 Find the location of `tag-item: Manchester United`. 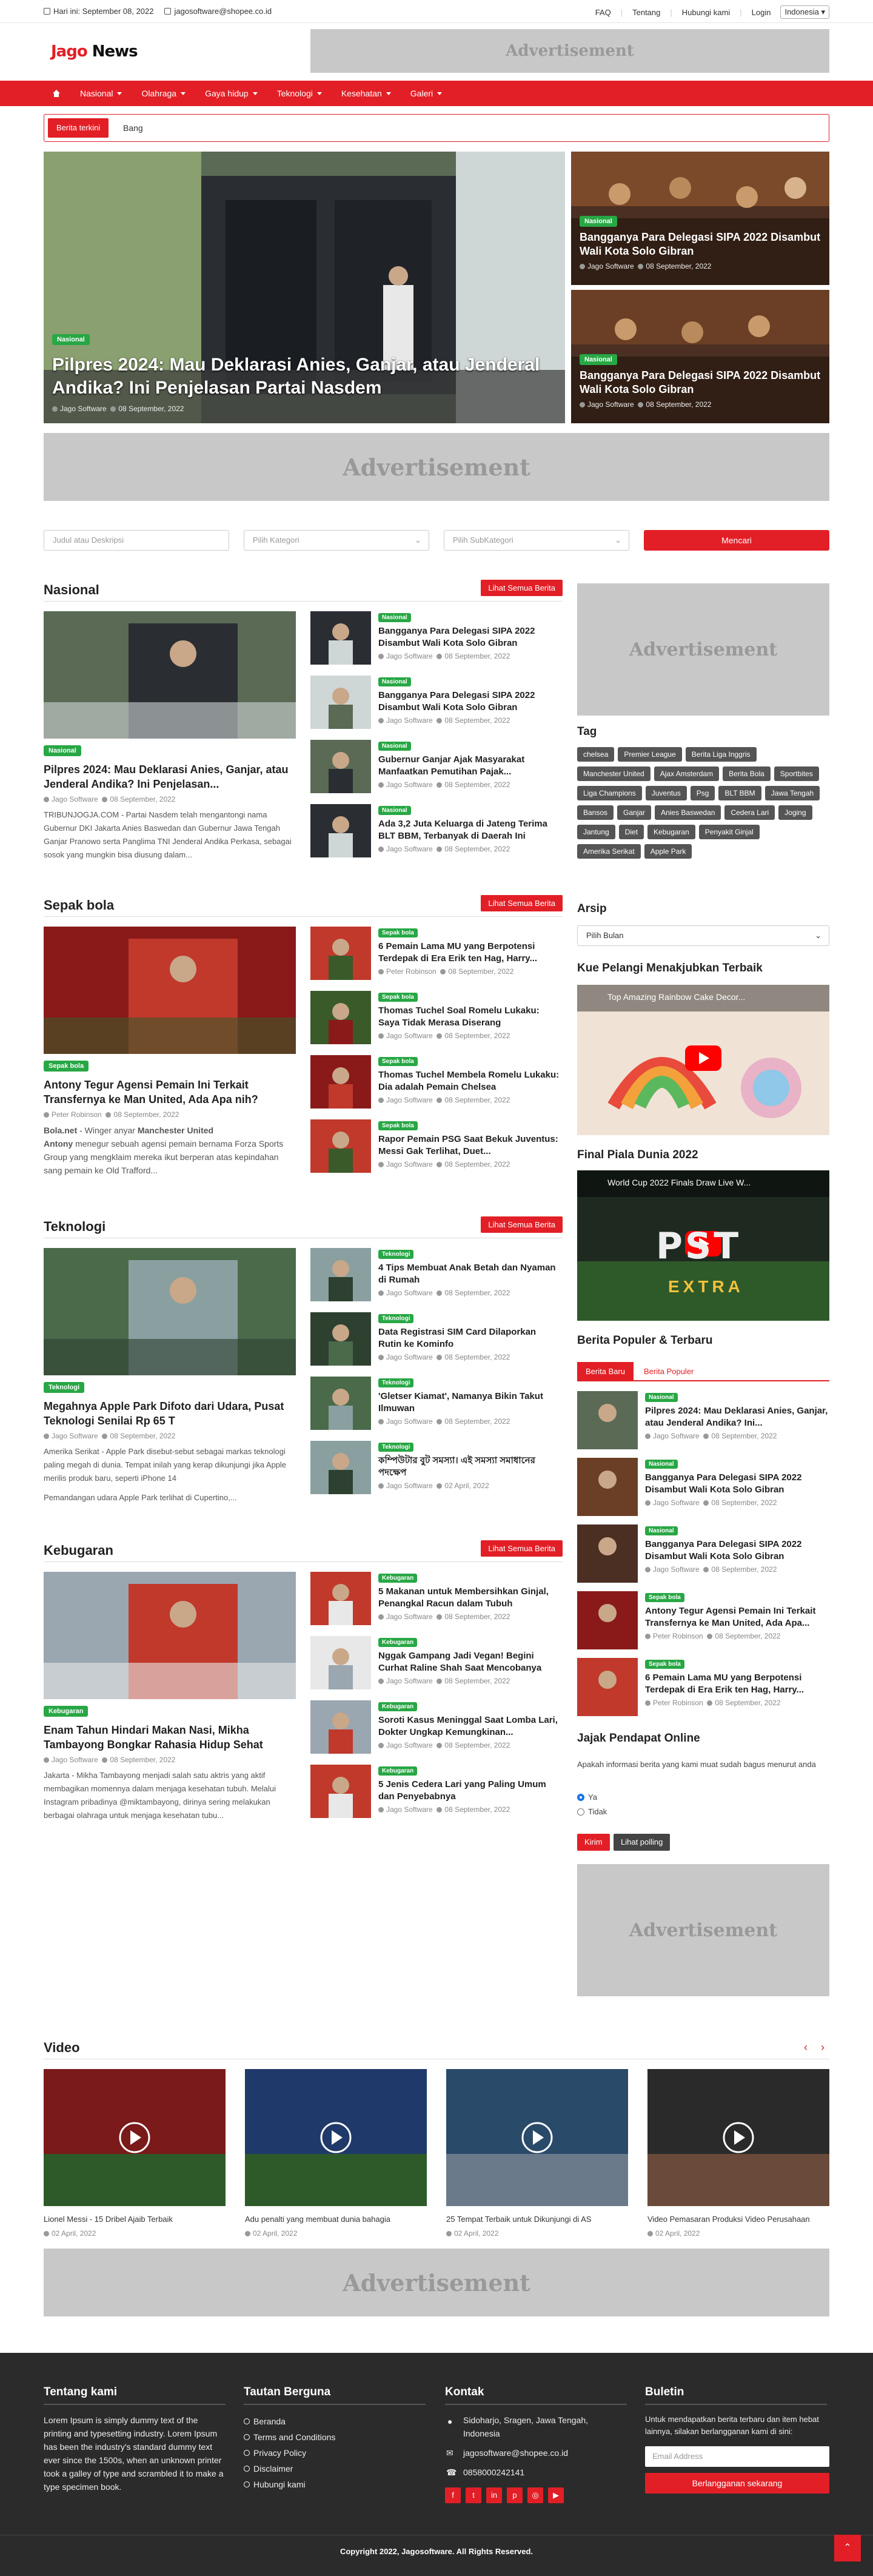

tag-item: Manchester United is located at coordinates (614, 773).